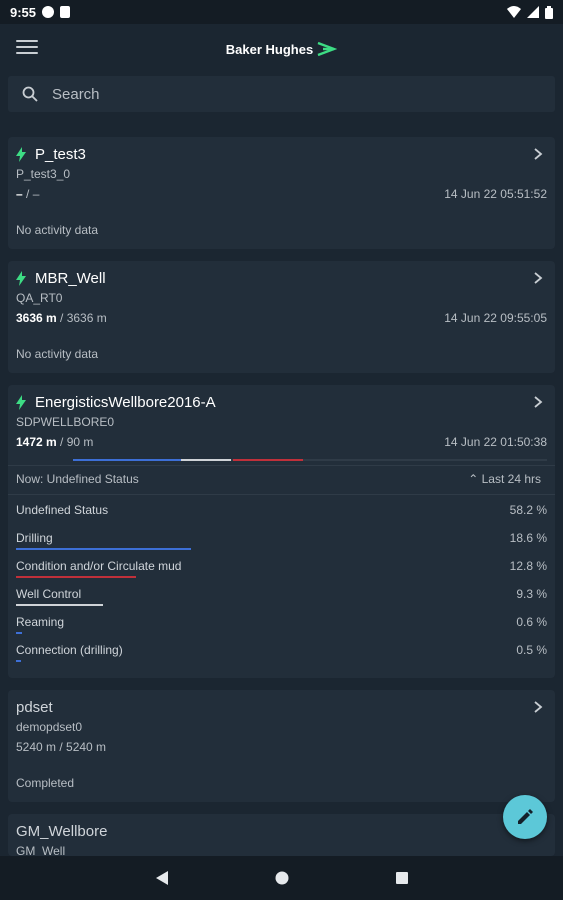  I want to click on card-depth: – / –, so click(27, 194).